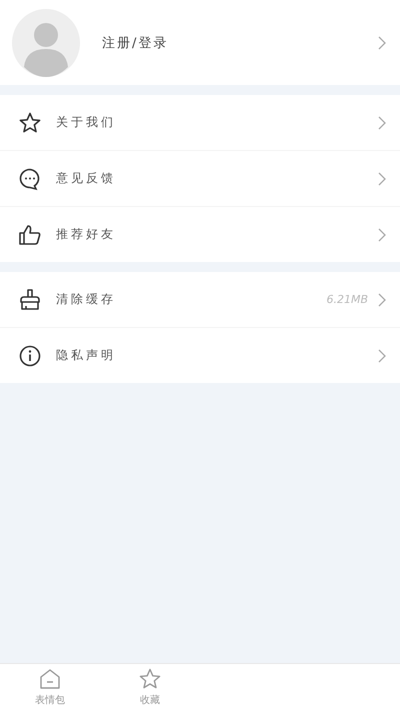 This screenshot has width=400, height=710. Describe the element at coordinates (136, 43) in the screenshot. I see `login-label: 注册/登录` at that location.